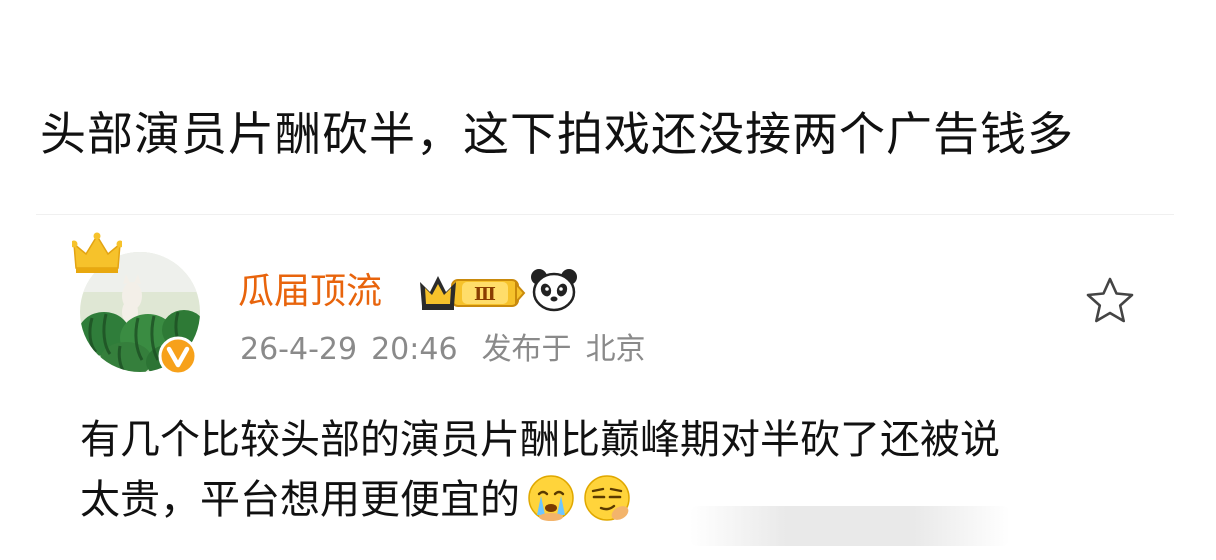 The height and width of the screenshot is (560, 1216). I want to click on post-time: 20:46, so click(414, 349).